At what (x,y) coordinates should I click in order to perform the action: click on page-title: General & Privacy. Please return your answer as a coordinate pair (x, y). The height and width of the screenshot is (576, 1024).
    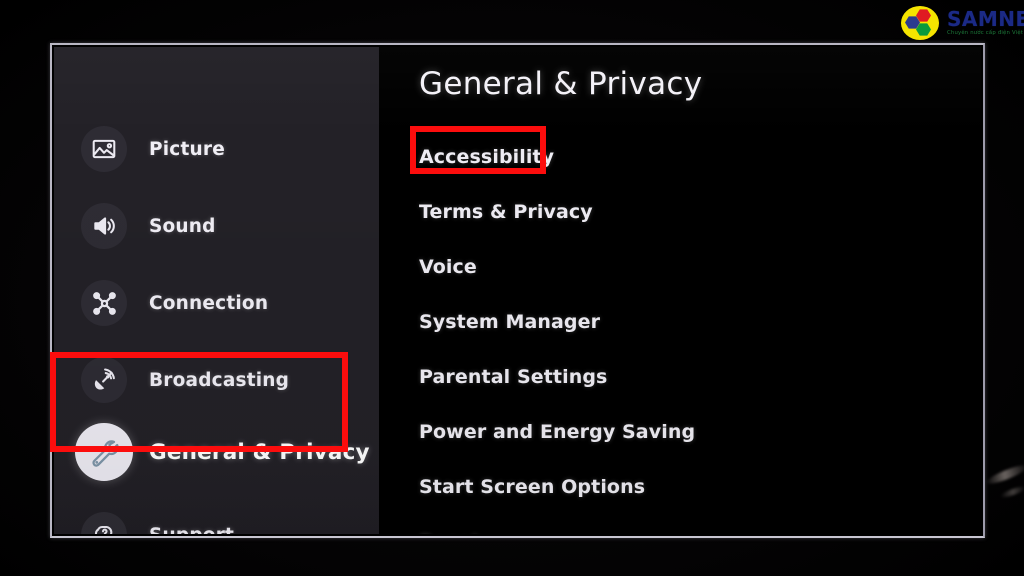
    Looking at the image, I should click on (561, 84).